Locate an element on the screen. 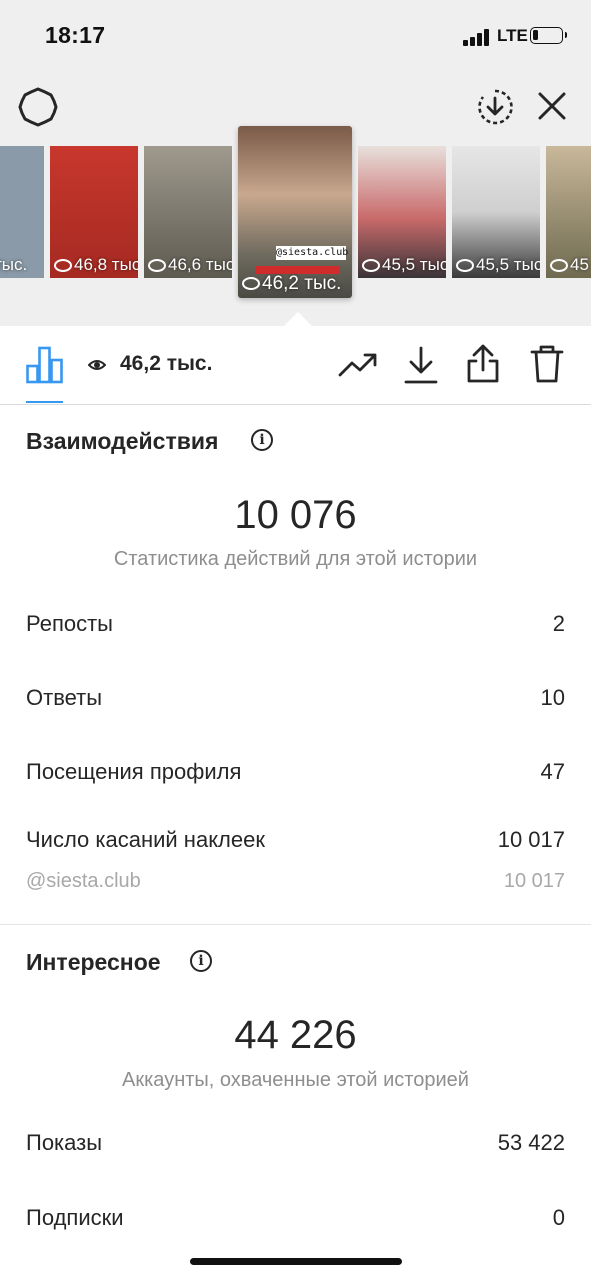  section-title-discovery: Интересное is located at coordinates (93, 962).